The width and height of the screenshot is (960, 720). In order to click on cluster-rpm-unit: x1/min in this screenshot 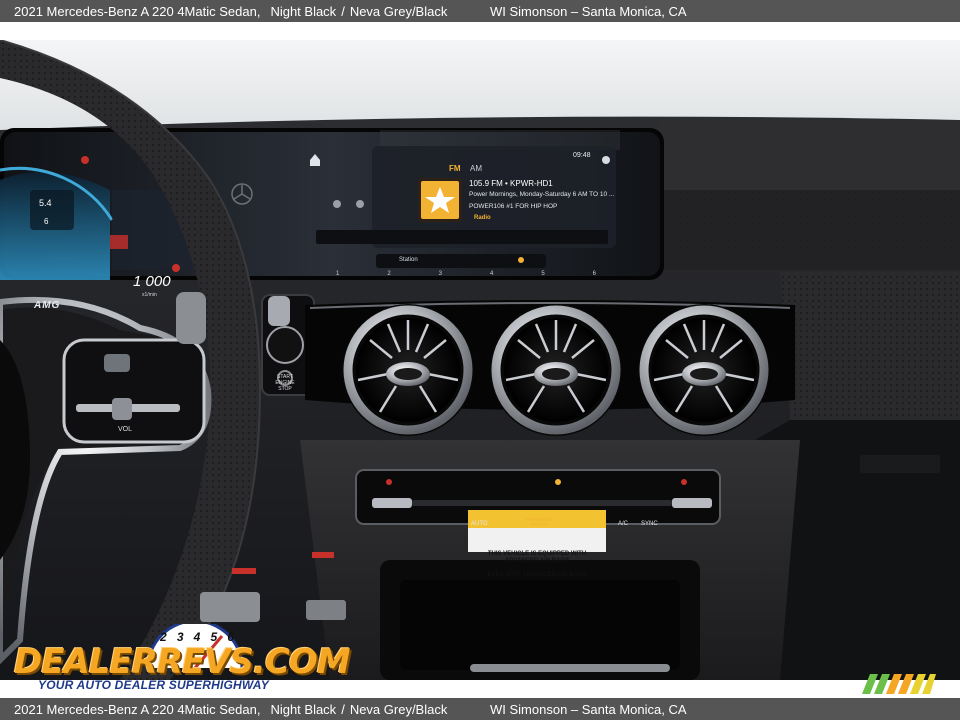, I will do `click(149, 295)`.